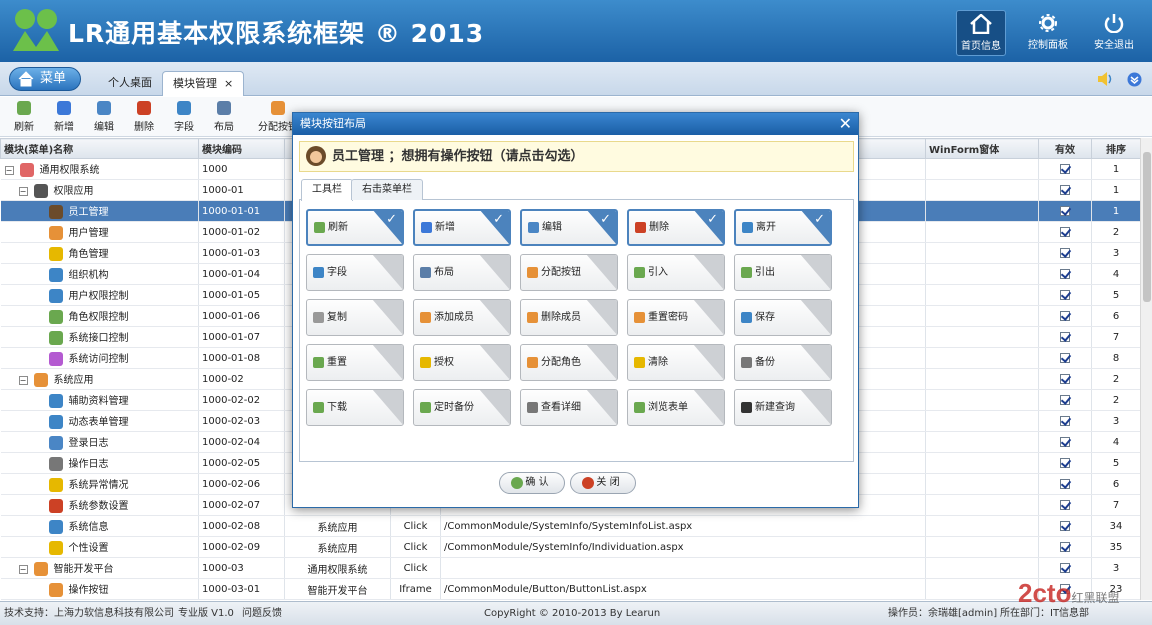  I want to click on tab-label: 个人桌面, so click(130, 82).